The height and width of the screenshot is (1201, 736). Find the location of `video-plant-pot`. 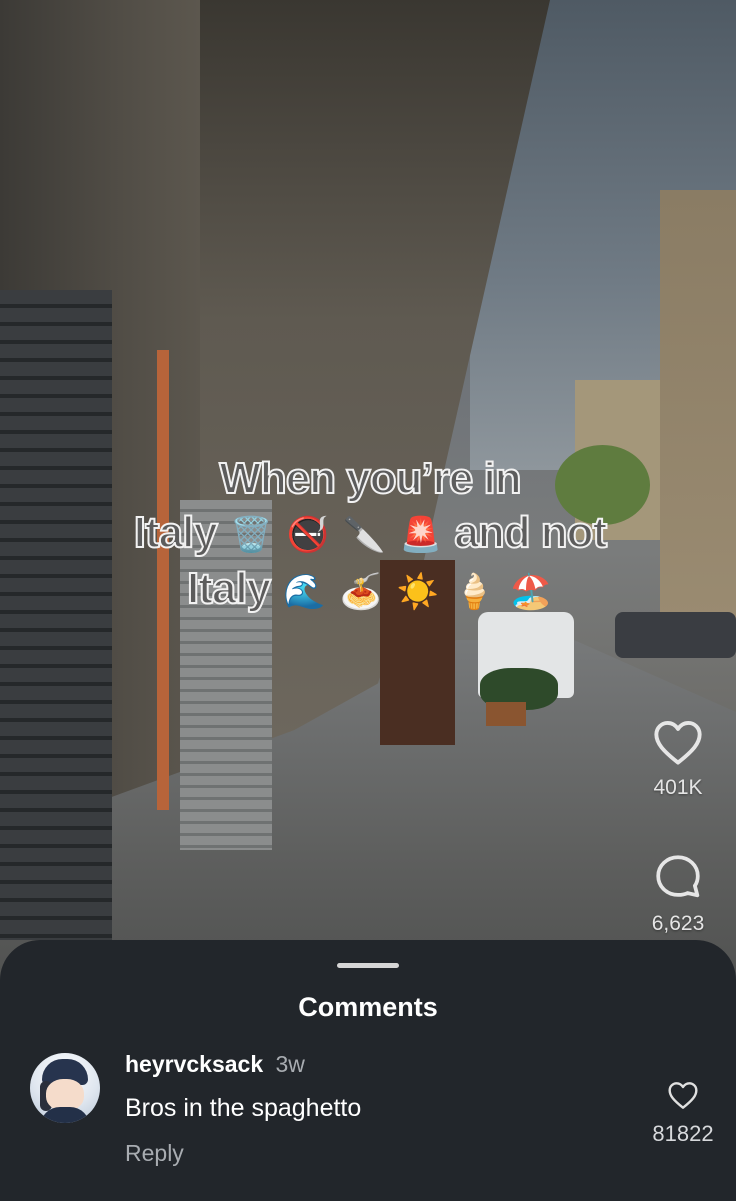

video-plant-pot is located at coordinates (506, 714).